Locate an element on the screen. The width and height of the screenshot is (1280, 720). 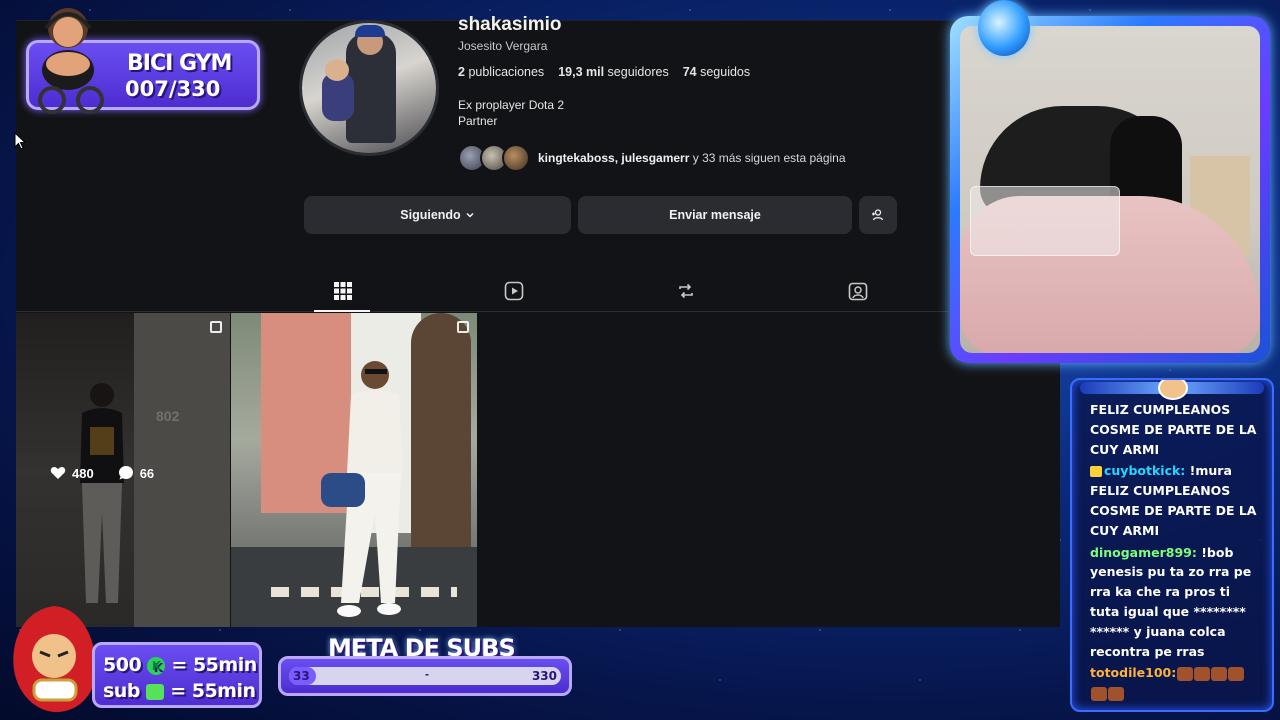
meta-subs-progress: 33 - 330 is located at coordinates (425, 676).